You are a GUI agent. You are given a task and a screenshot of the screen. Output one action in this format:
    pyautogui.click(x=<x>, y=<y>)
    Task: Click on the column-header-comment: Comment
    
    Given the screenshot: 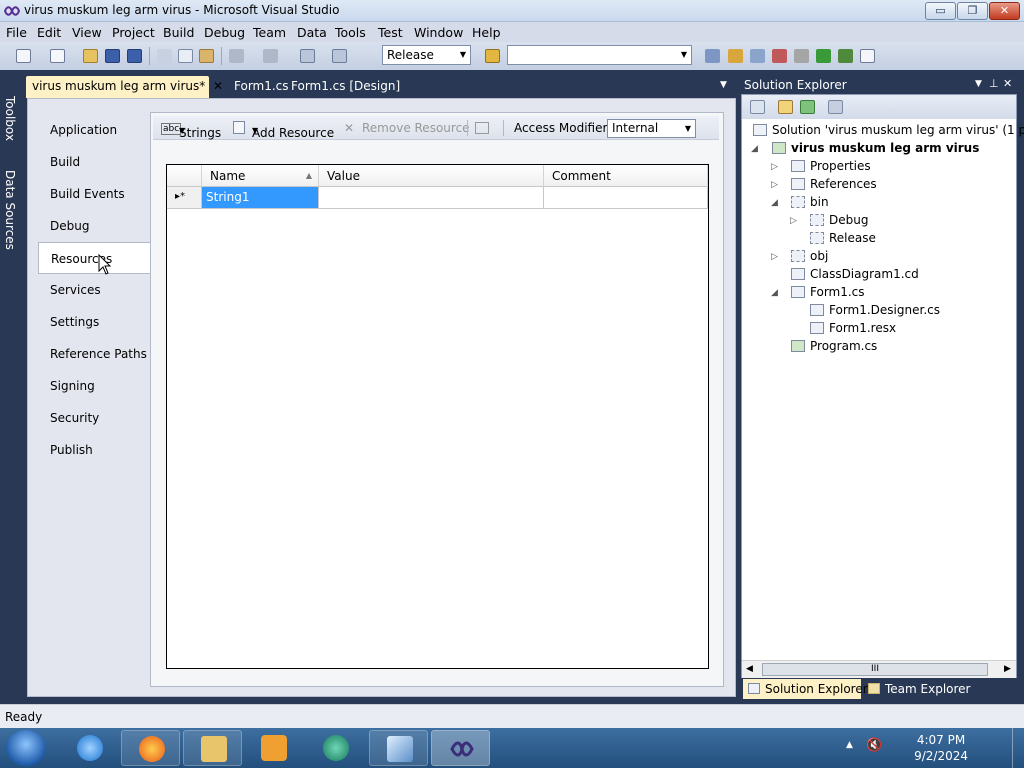 What is the action you would take?
    pyautogui.click(x=626, y=176)
    